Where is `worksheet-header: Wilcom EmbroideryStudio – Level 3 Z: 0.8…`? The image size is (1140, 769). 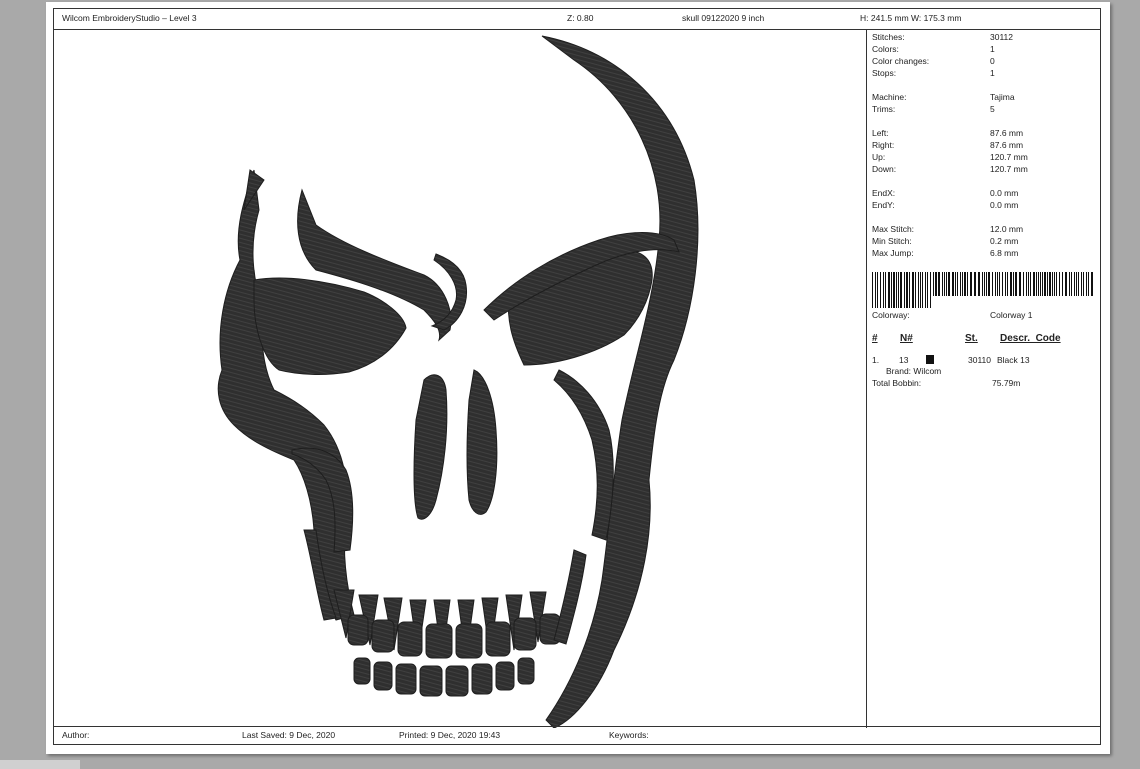
worksheet-header: Wilcom EmbroideryStudio – Level 3 Z: 0.8… is located at coordinates (577, 19).